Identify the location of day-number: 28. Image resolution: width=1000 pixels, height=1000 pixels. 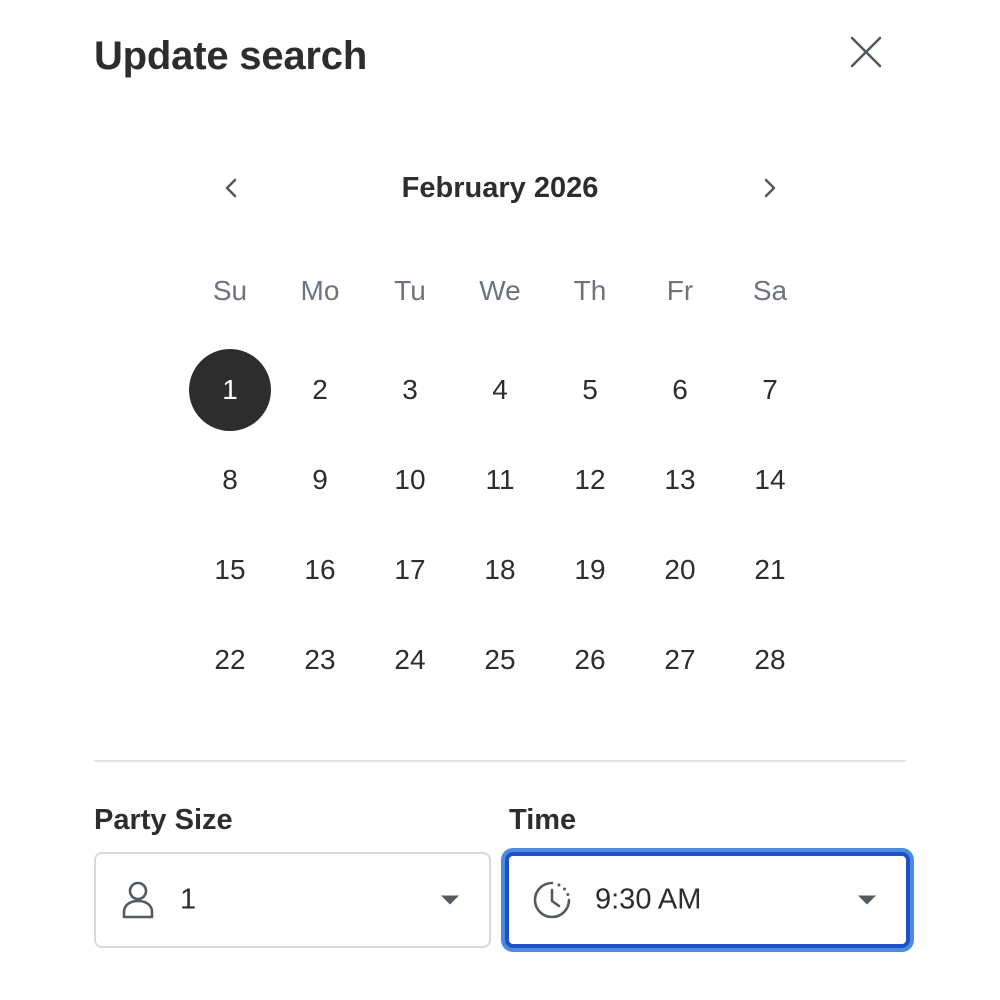
(770, 659).